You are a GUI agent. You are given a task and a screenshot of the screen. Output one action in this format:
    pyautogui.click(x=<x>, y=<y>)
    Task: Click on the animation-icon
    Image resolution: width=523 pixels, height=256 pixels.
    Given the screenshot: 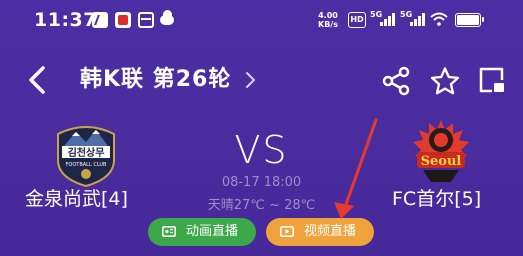 What is the action you would take?
    pyautogui.click(x=169, y=231)
    